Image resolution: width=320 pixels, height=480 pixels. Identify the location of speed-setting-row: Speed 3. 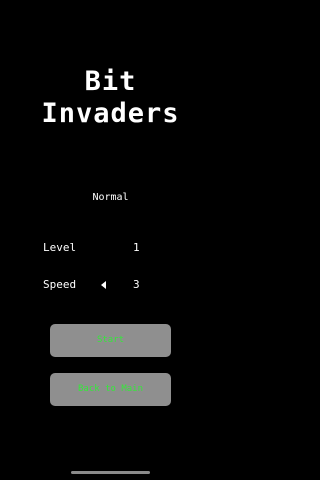
(110, 285).